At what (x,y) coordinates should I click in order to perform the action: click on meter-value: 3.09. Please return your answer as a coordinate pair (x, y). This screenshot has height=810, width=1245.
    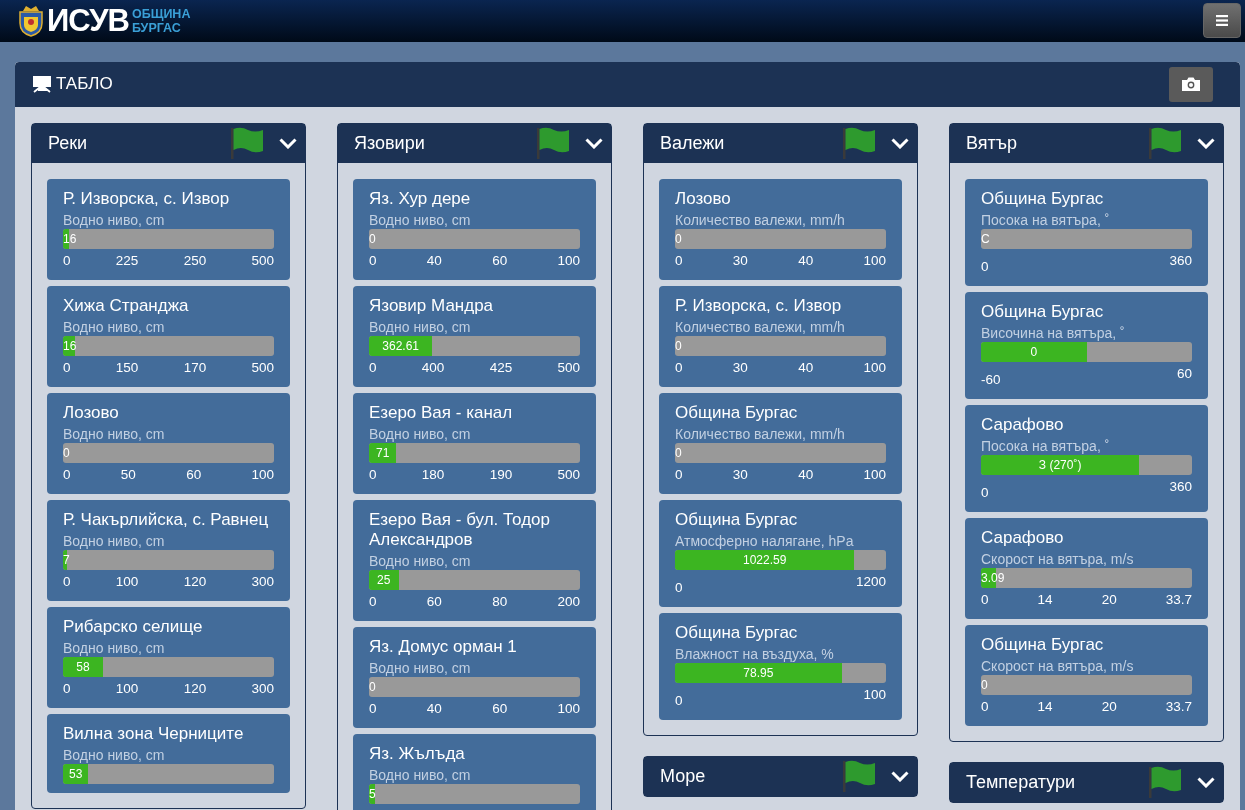
    Looking at the image, I should click on (993, 578).